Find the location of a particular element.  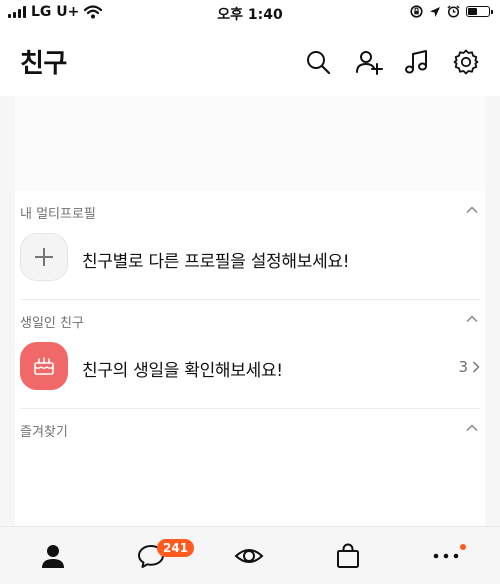

tab-more is located at coordinates (446, 556).